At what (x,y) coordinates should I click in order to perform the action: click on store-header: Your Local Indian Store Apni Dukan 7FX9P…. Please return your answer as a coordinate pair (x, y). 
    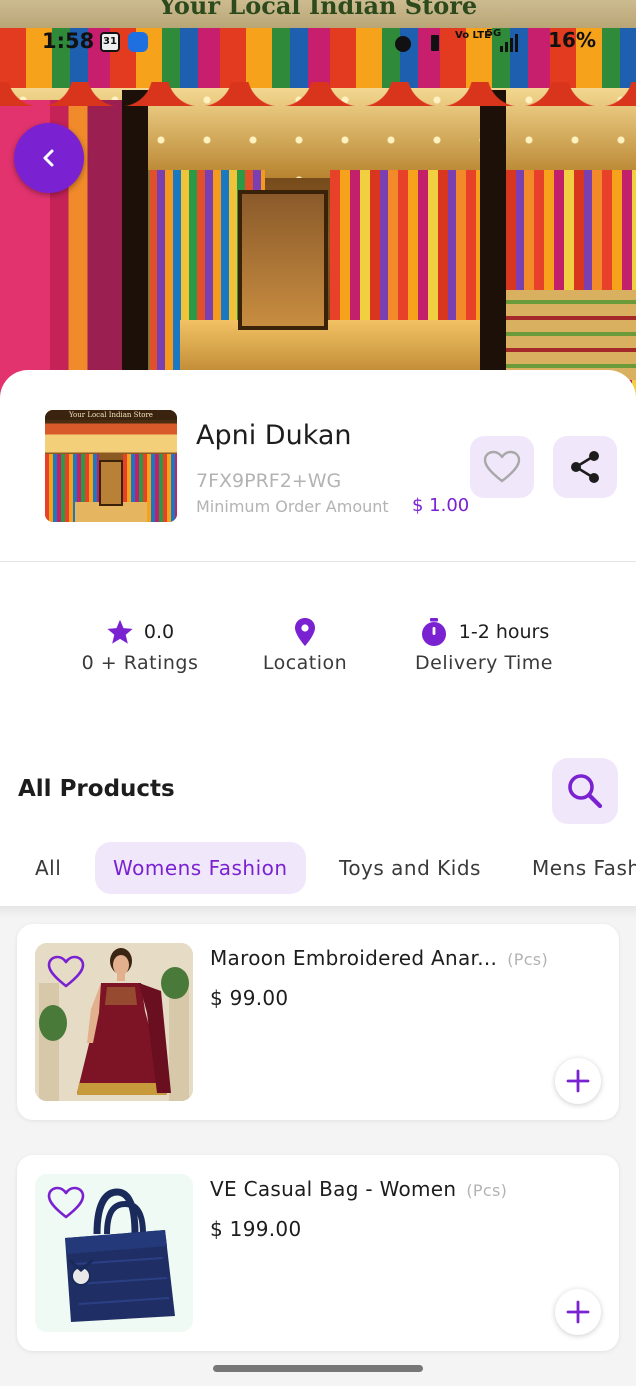
    Looking at the image, I should click on (318, 466).